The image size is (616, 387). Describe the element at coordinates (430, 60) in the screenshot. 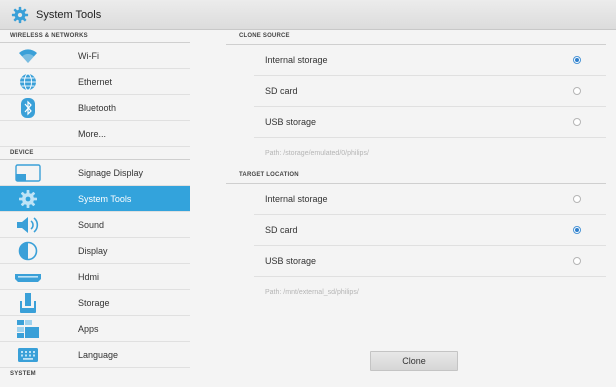

I see `clone-source-internal-storage: Internal storage` at that location.